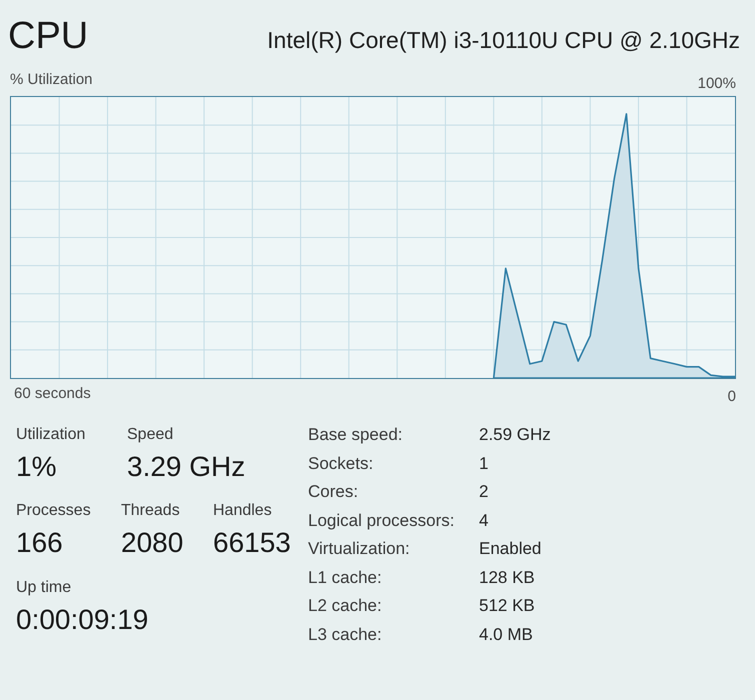  Describe the element at coordinates (151, 511) in the screenshot. I see `stat-label: Threads` at that location.